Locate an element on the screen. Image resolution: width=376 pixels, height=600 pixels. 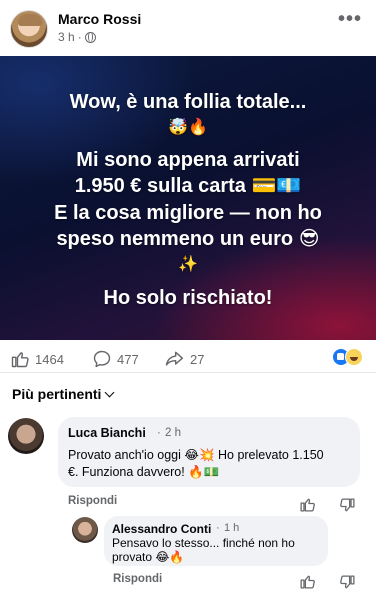
author-name: Marco Rossi is located at coordinates (99, 19).